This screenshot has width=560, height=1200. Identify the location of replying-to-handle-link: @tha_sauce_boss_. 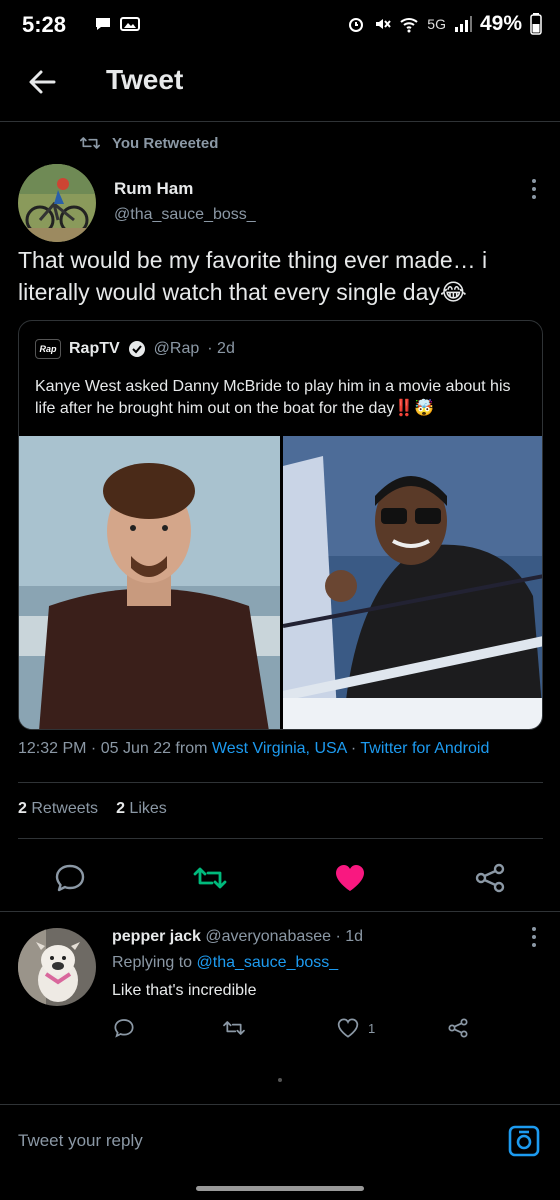
(268, 962).